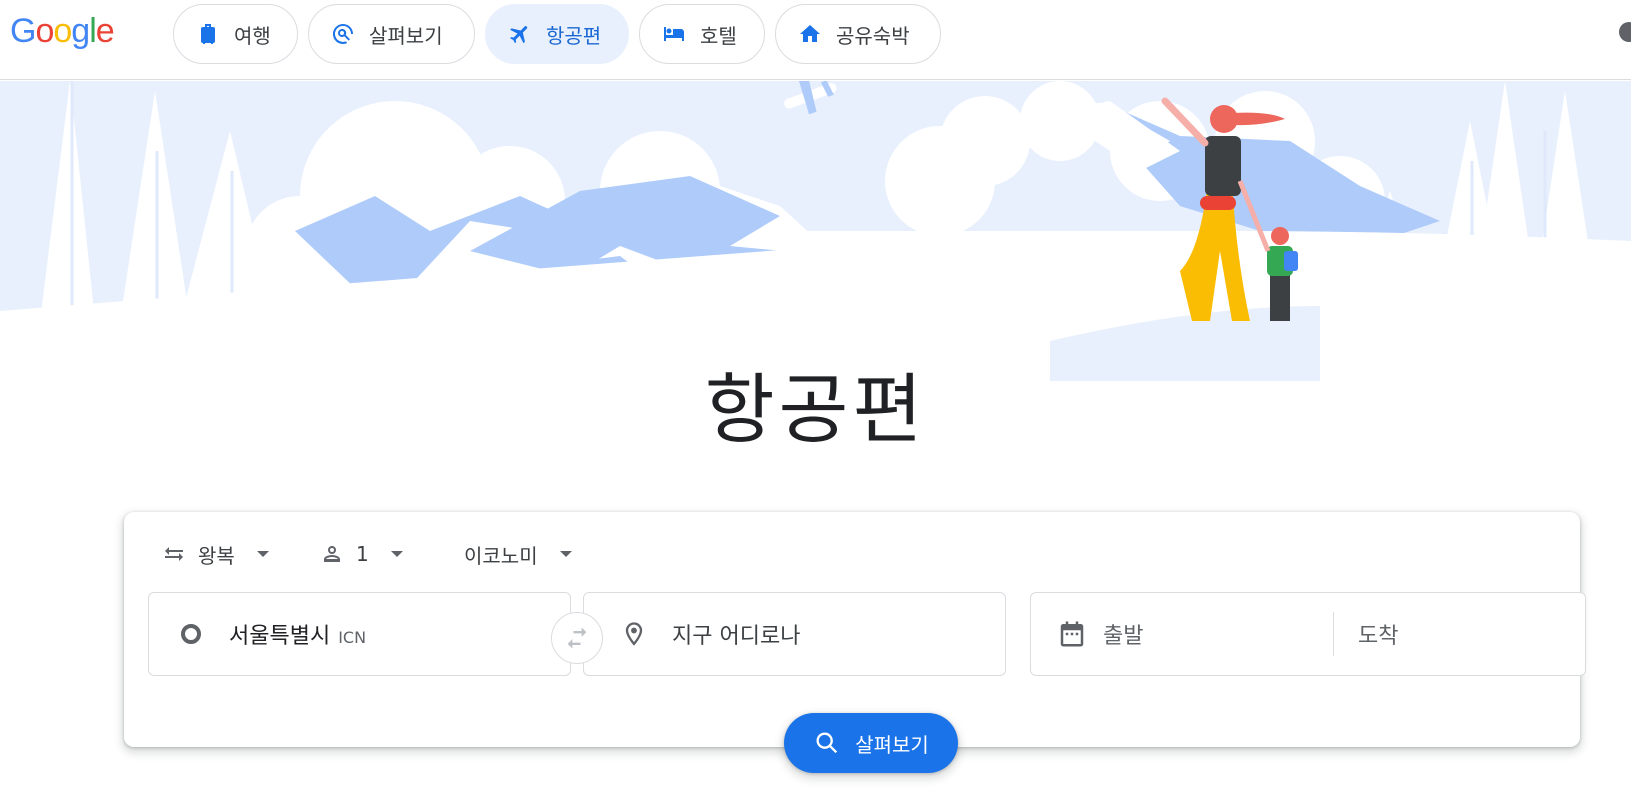 This screenshot has width=1631, height=800. I want to click on top-app-bar: Google 여행 살펴보기 항공편 호텔 공유숙박, so click(815, 40).